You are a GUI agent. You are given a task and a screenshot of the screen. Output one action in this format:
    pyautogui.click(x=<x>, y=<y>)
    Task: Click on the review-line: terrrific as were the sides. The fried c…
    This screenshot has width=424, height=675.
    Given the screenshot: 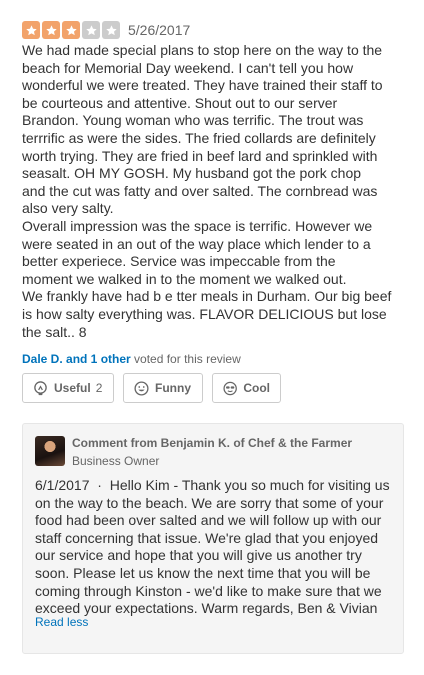 What is the action you would take?
    pyautogui.click(x=199, y=137)
    